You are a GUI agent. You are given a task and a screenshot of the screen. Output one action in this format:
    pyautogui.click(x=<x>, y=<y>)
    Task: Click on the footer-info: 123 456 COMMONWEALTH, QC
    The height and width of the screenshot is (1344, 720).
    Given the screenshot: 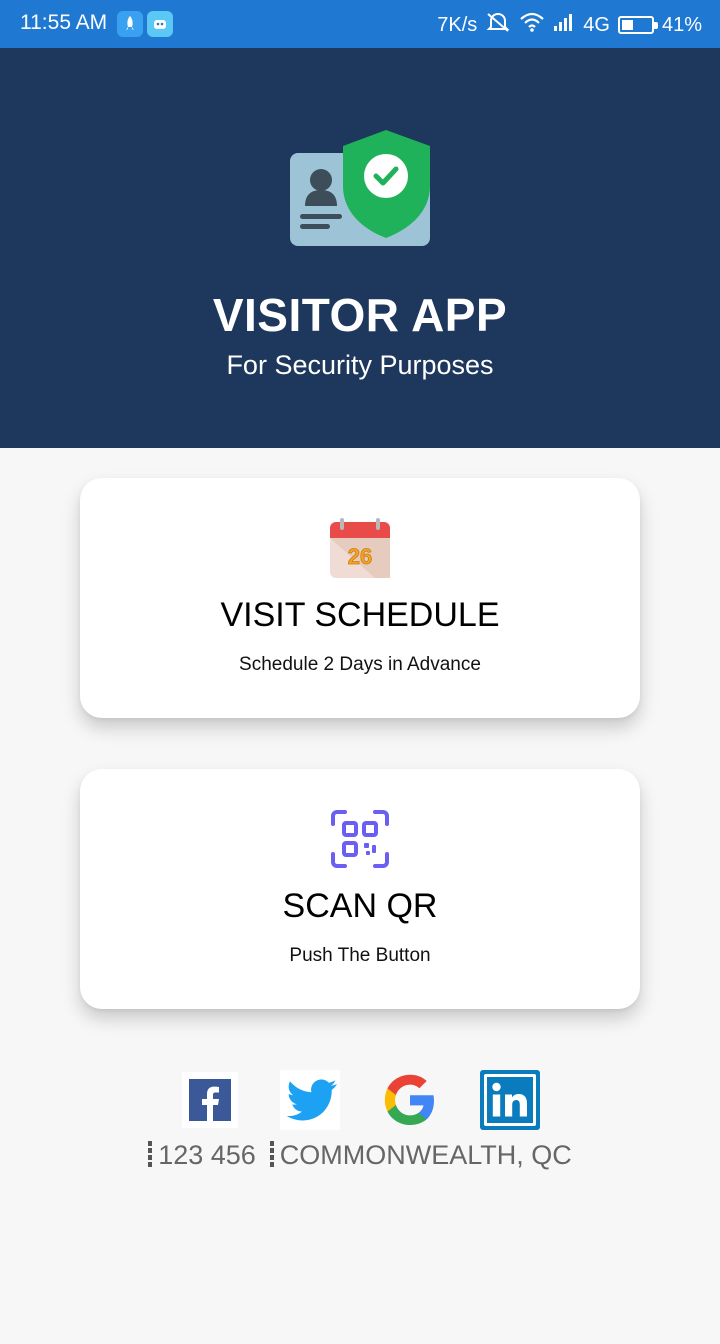 What is the action you would take?
    pyautogui.click(x=360, y=1155)
    